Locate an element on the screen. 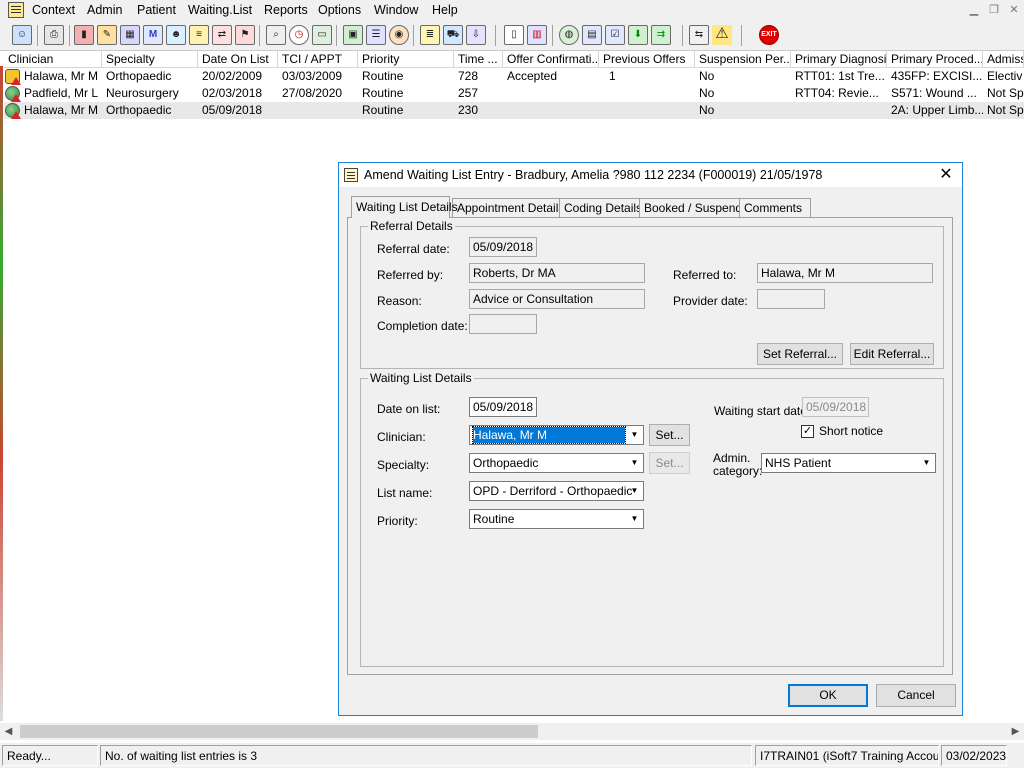  dial-icon: ◉ is located at coordinates (399, 35).